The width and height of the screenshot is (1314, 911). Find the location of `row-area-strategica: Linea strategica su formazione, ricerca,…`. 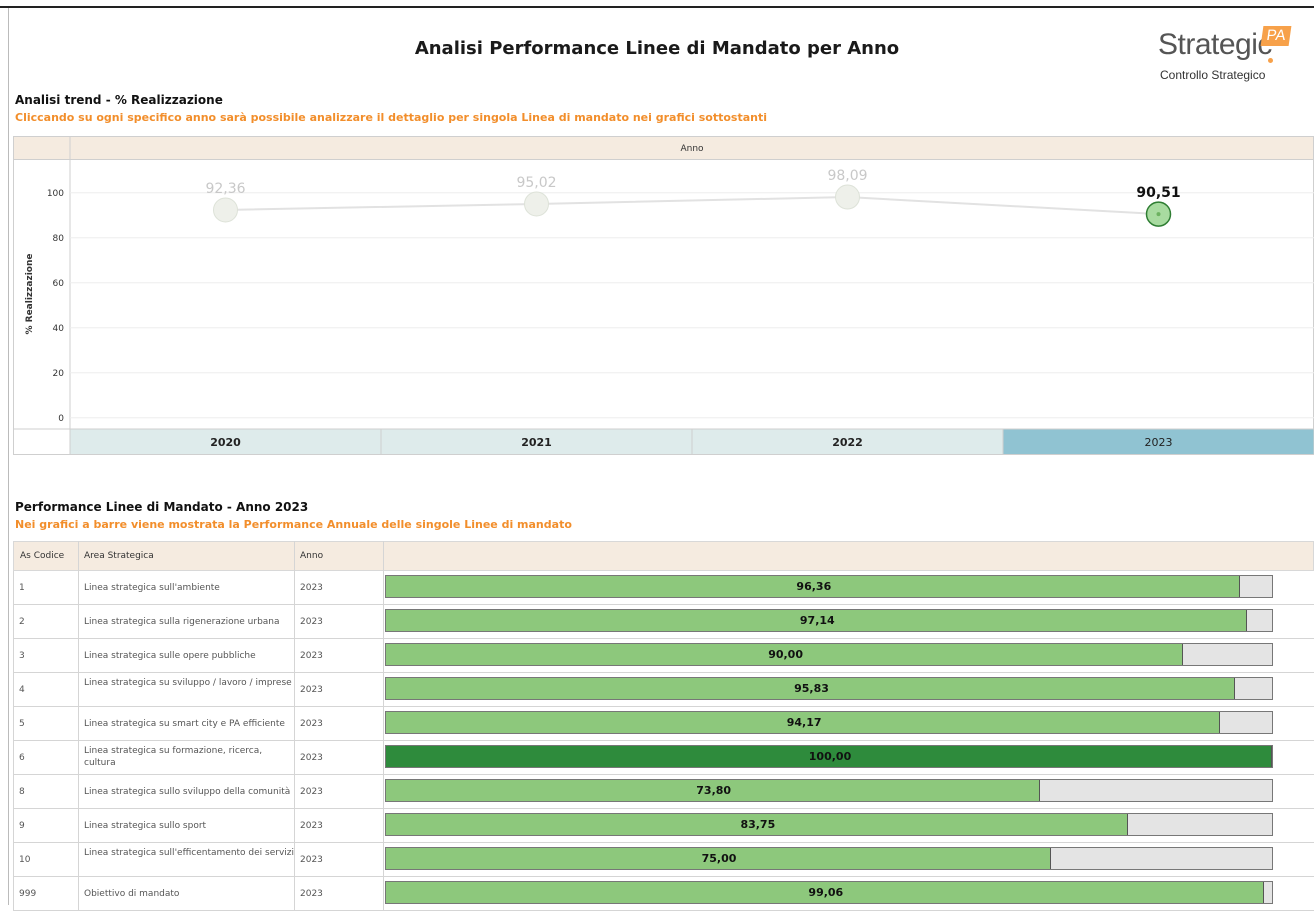

row-area-strategica: Linea strategica su formazione, ricerca,… is located at coordinates (173, 757).